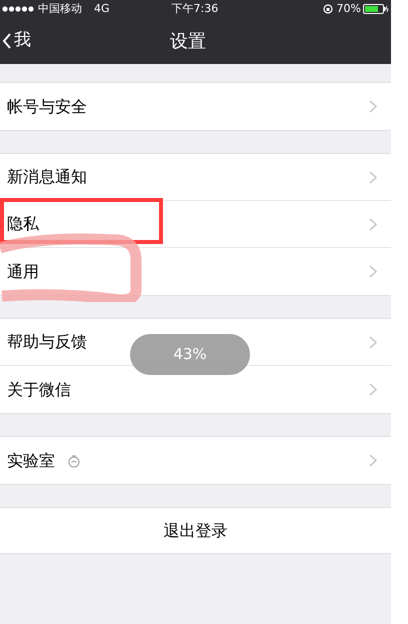 The height and width of the screenshot is (624, 408). What do you see at coordinates (47, 107) in the screenshot?
I see `row-label: 帐号与安全` at bounding box center [47, 107].